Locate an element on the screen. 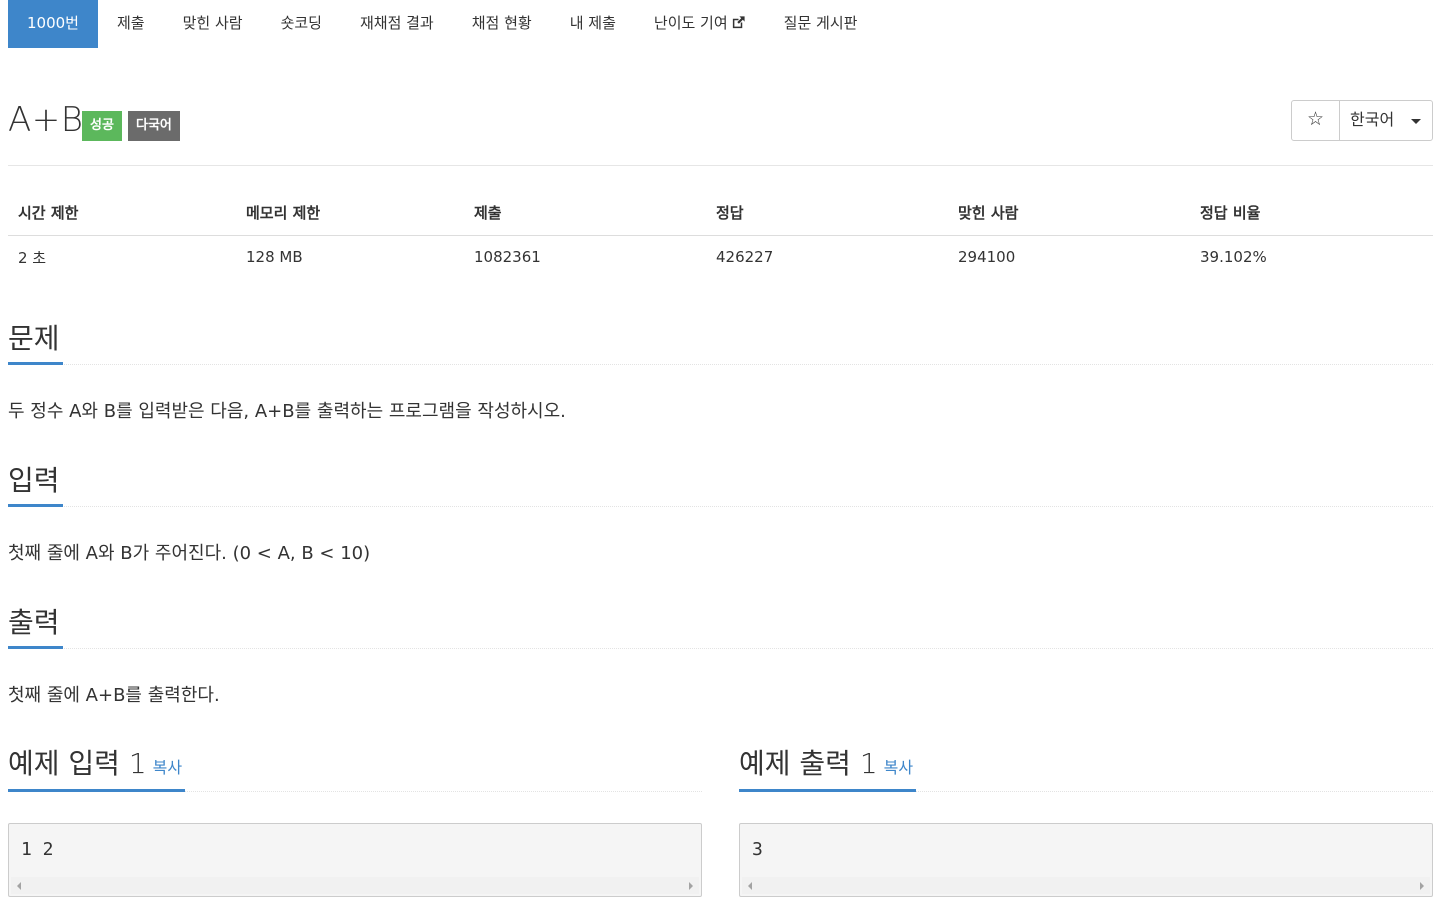  language-dropdown: 한국어 is located at coordinates (1386, 120).